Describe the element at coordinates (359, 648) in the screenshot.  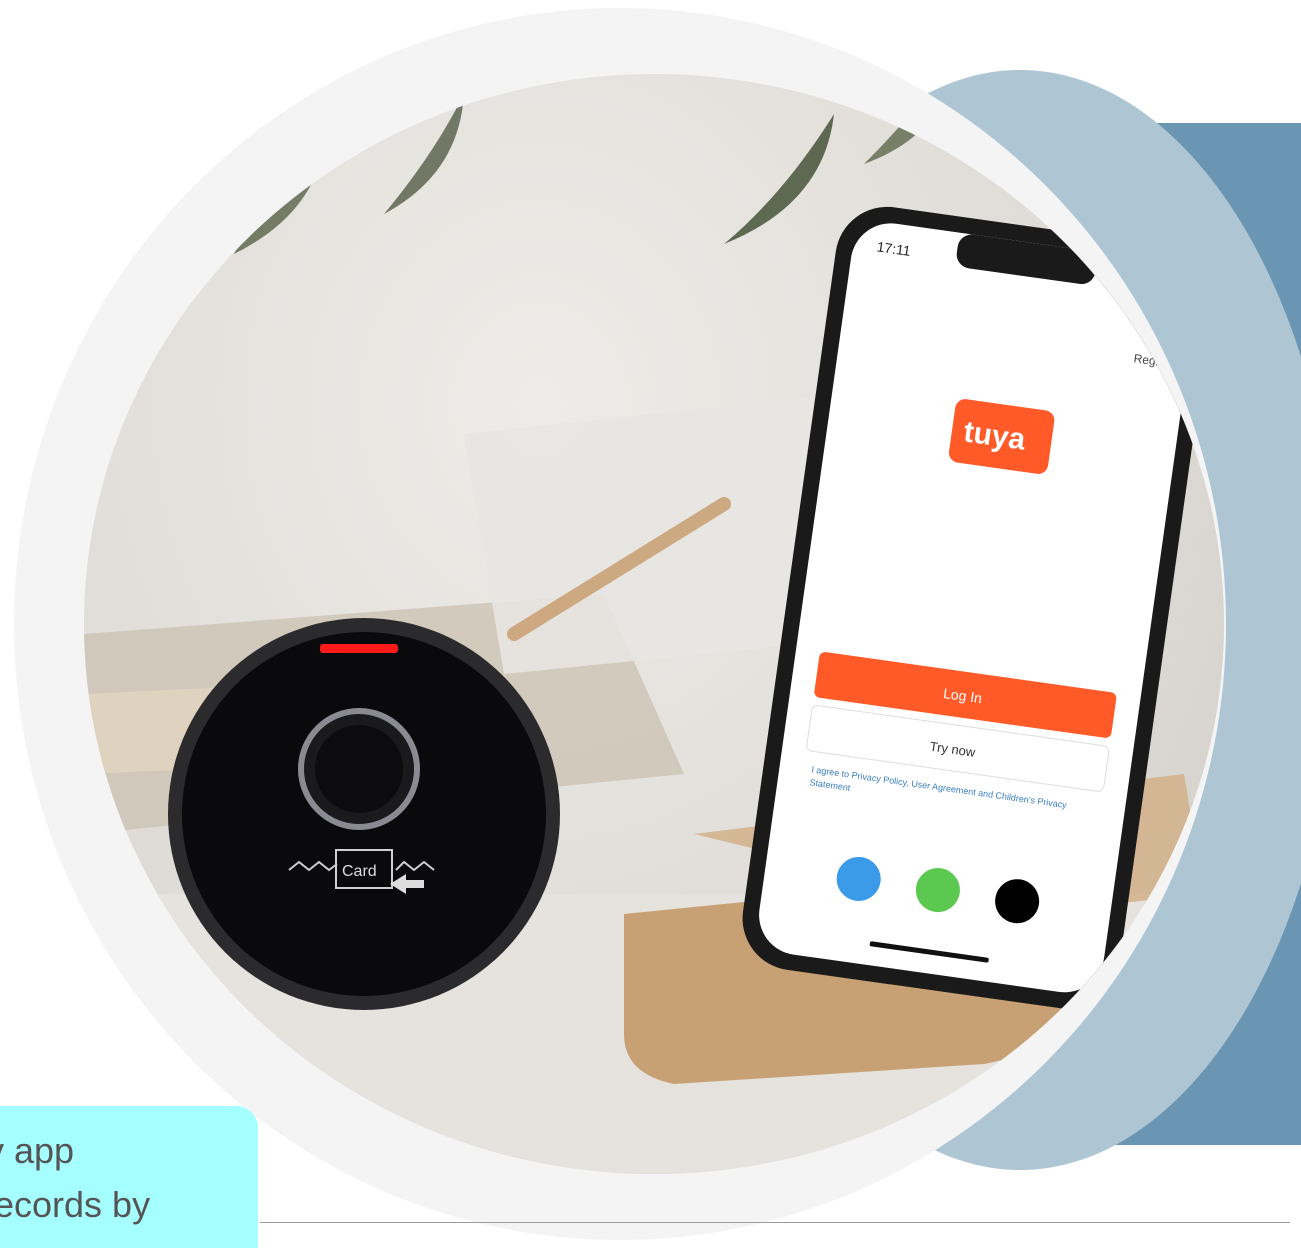
I see `status-led` at that location.